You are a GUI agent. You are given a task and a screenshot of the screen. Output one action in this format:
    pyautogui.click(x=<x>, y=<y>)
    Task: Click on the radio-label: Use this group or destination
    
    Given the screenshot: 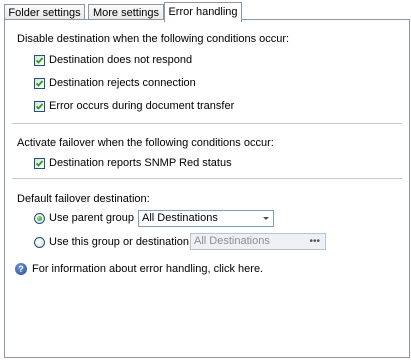 What is the action you would take?
    pyautogui.click(x=119, y=242)
    